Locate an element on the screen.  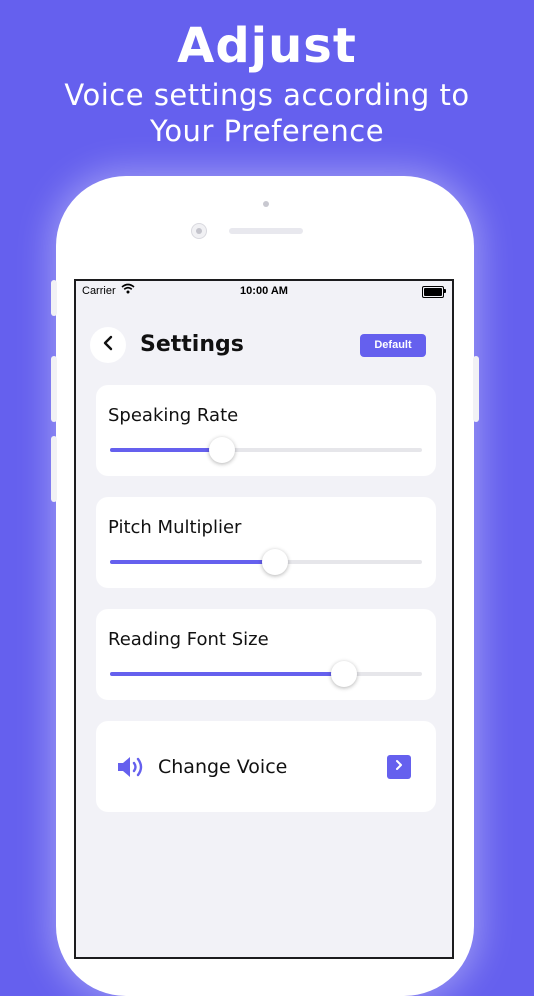
phone-camera is located at coordinates (199, 231).